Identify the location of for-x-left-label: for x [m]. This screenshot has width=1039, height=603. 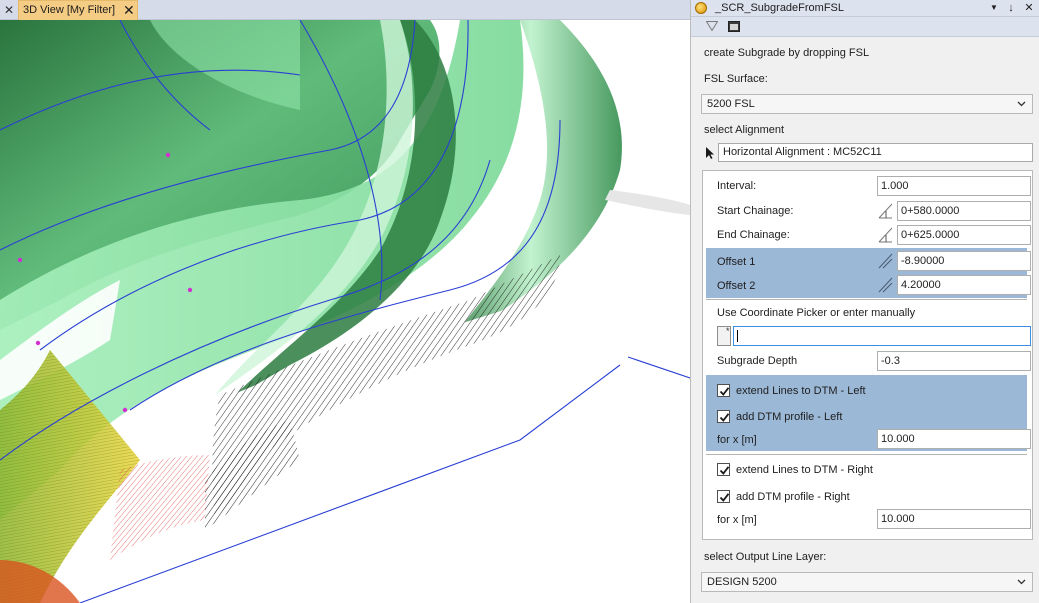
(737, 440).